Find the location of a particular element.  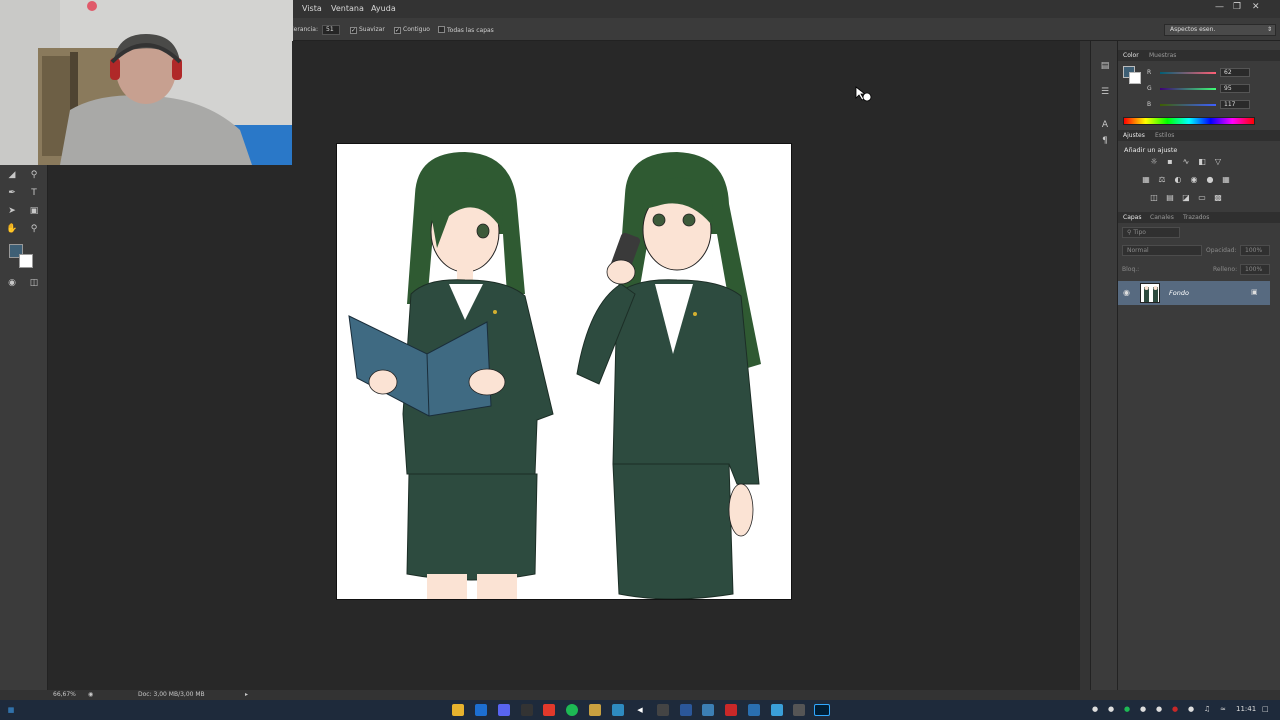

file-explorer-icon is located at coordinates (458, 710).